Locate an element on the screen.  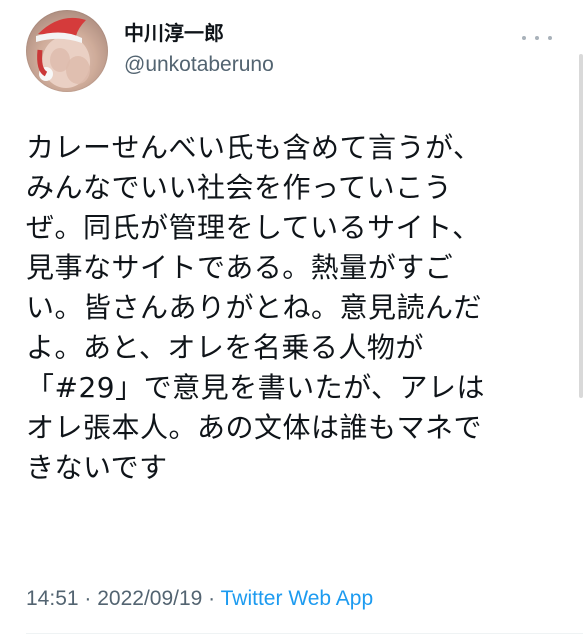
divider is located at coordinates (304, 633).